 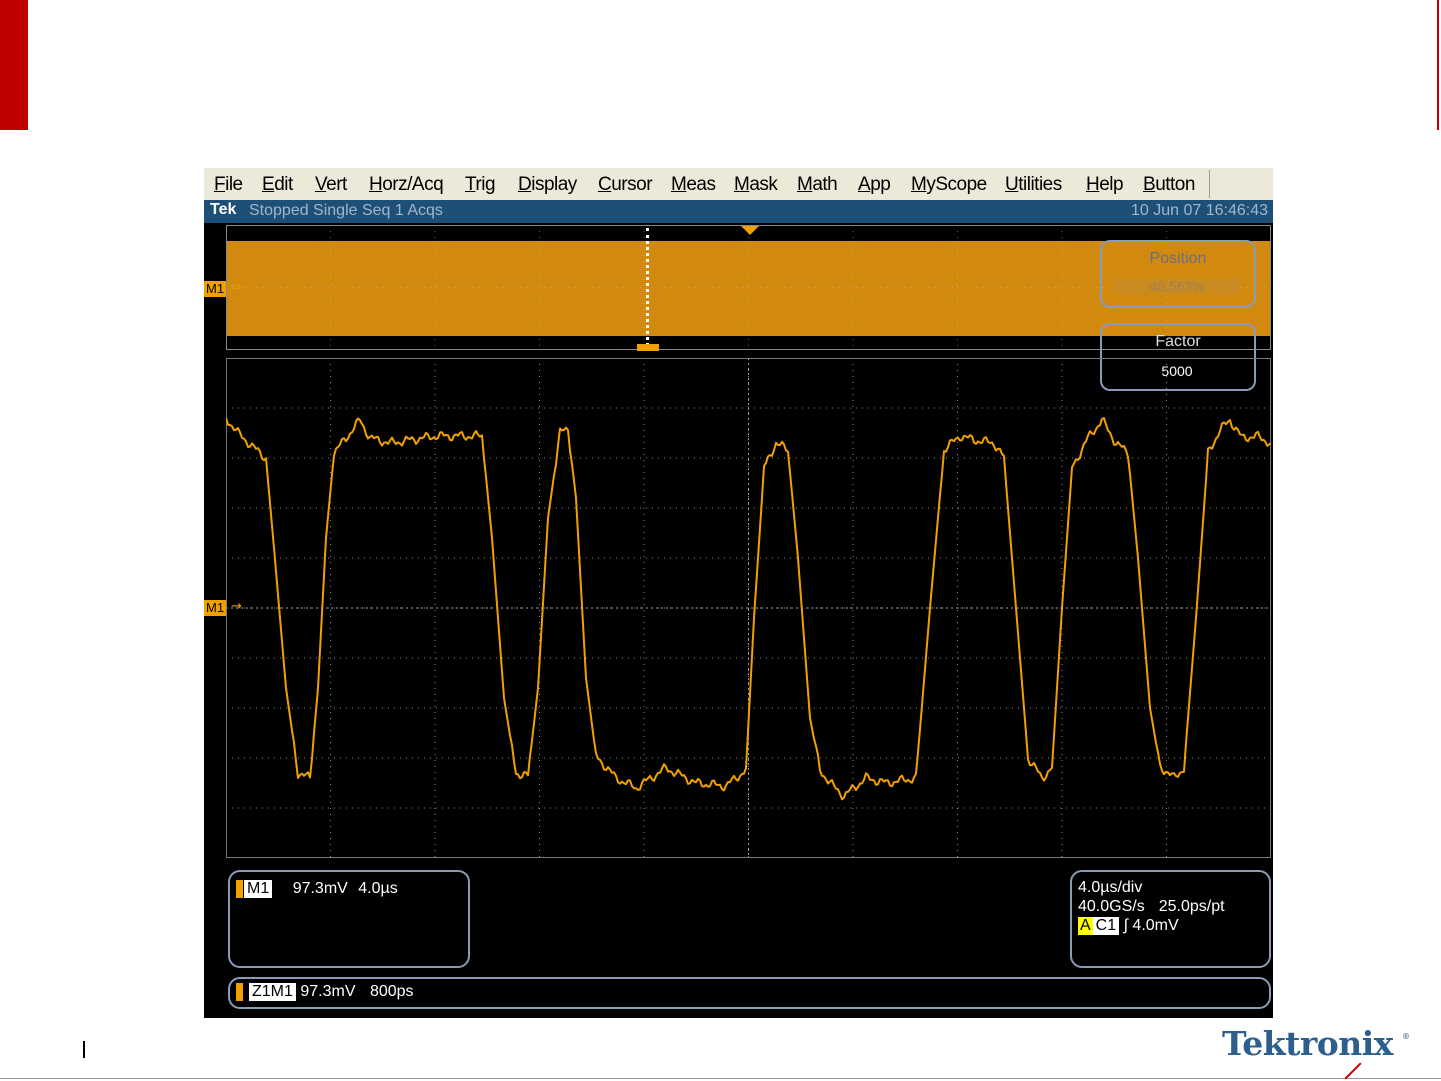 What do you see at coordinates (547, 185) in the screenshot?
I see `menu-display: Display` at bounding box center [547, 185].